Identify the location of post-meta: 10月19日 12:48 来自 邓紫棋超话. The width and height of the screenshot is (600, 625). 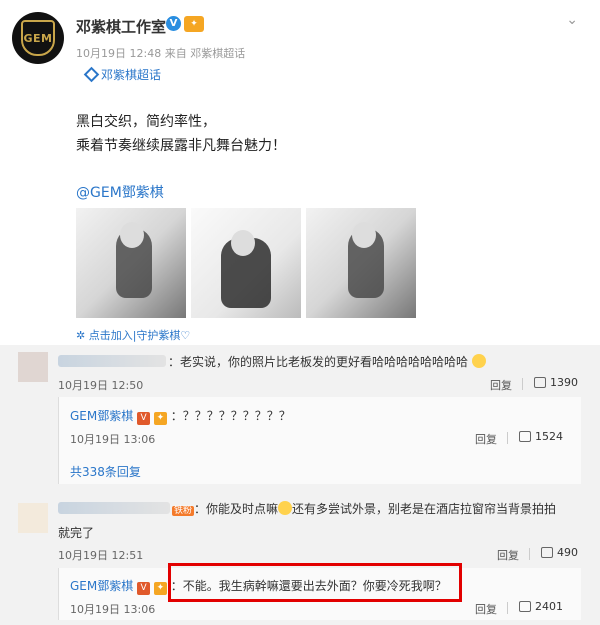
(160, 53).